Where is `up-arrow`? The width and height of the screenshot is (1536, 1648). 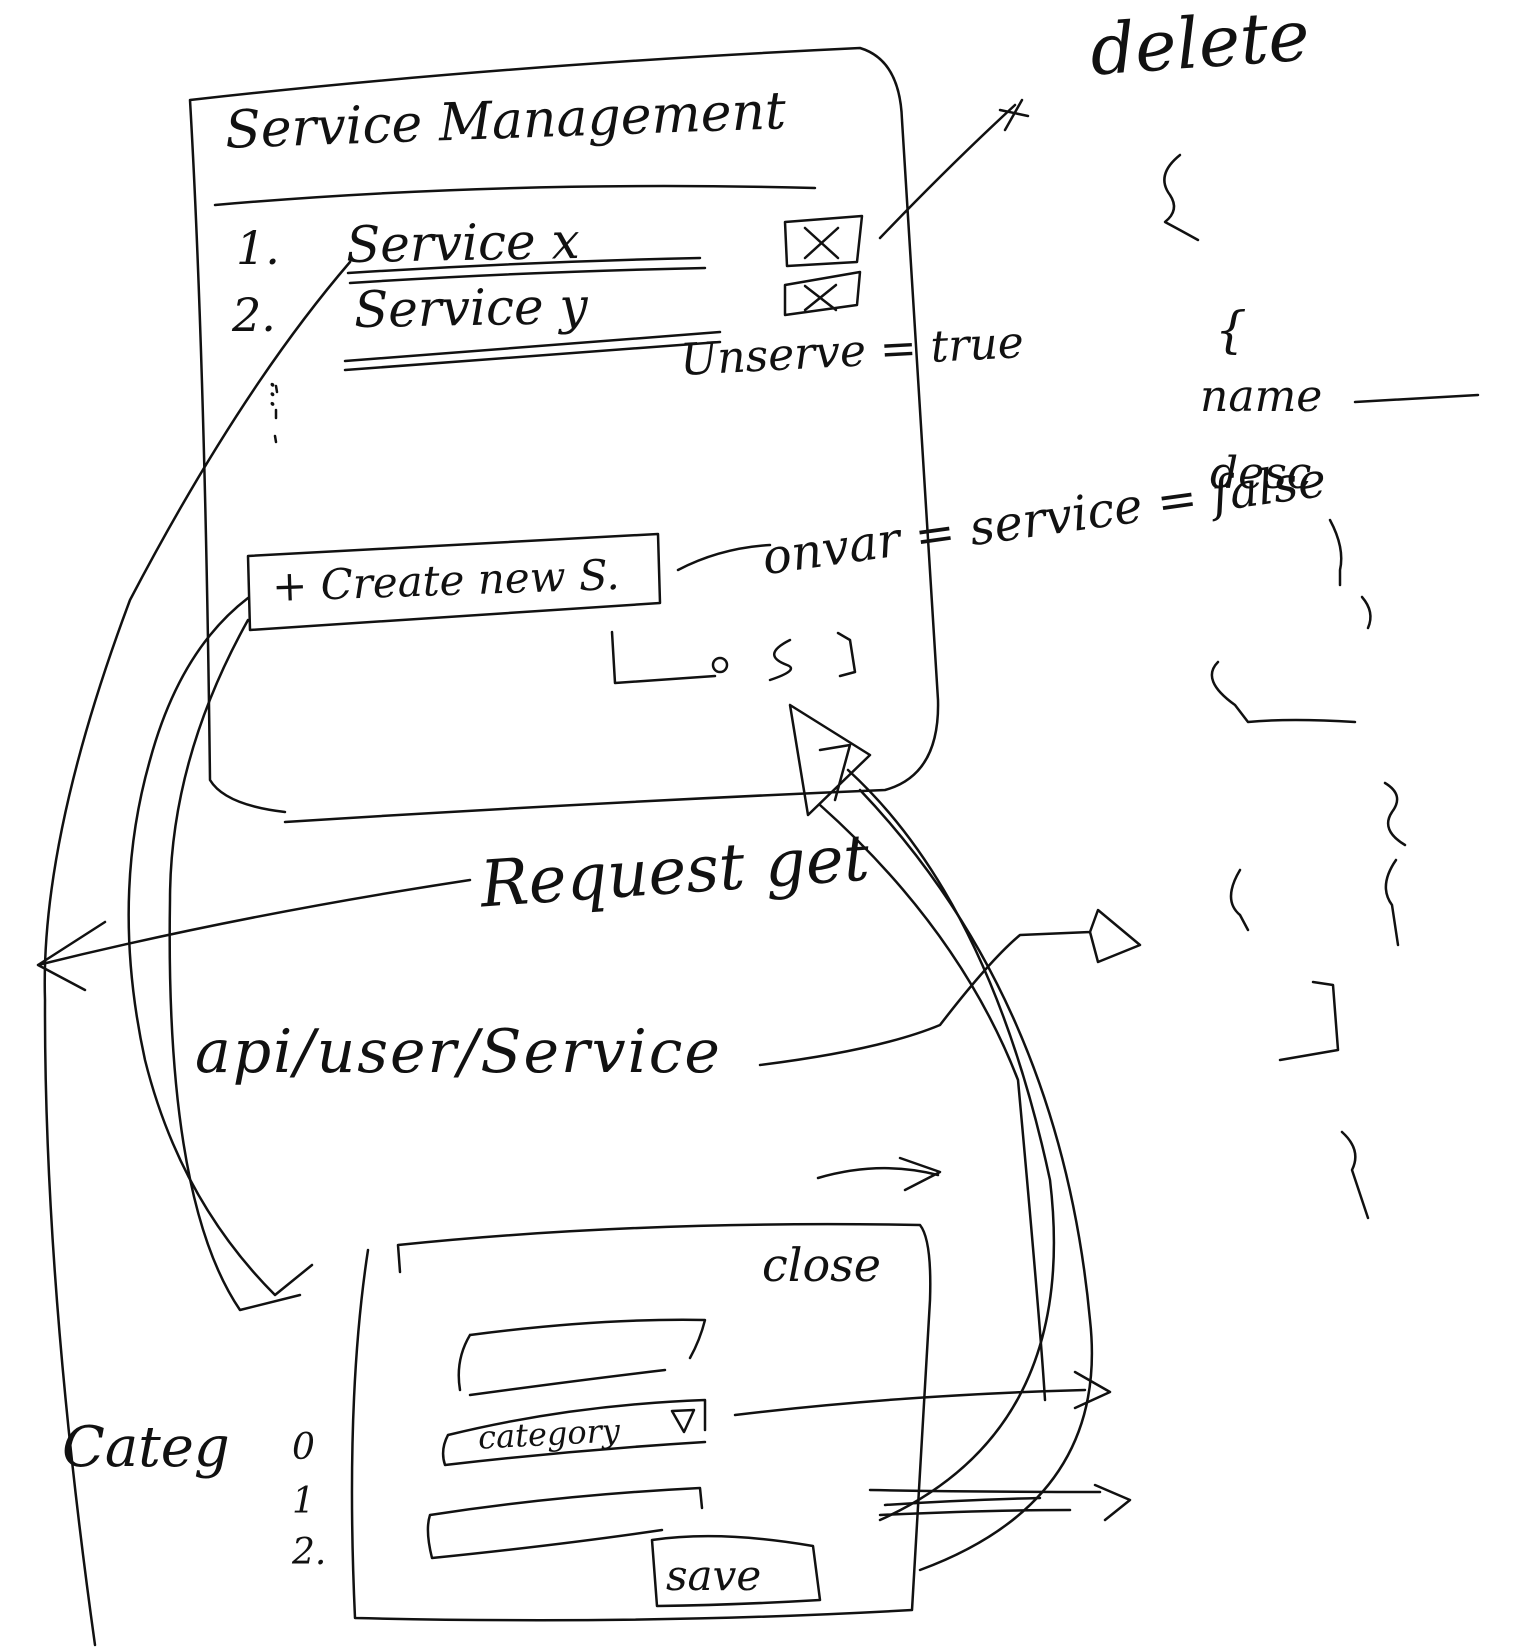 up-arrow is located at coordinates (830, 760).